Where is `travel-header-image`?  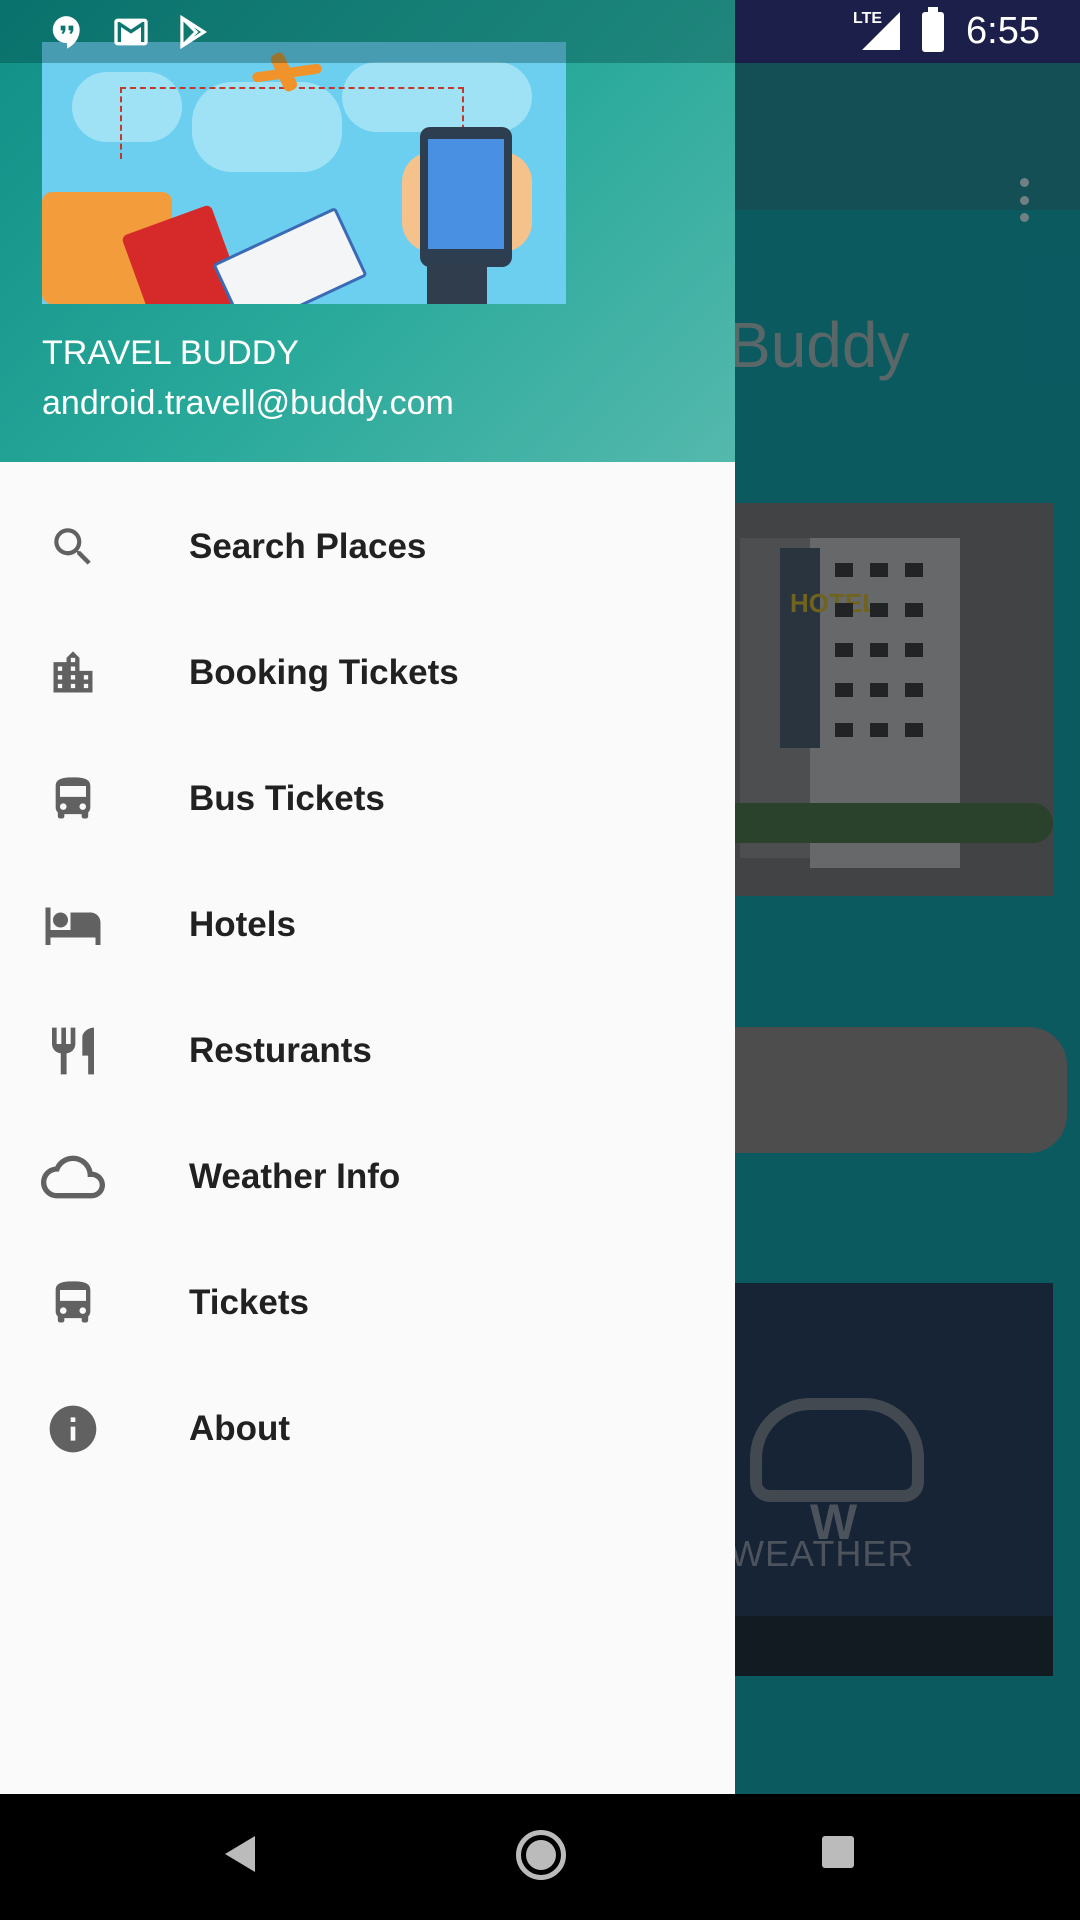
travel-header-image is located at coordinates (304, 173).